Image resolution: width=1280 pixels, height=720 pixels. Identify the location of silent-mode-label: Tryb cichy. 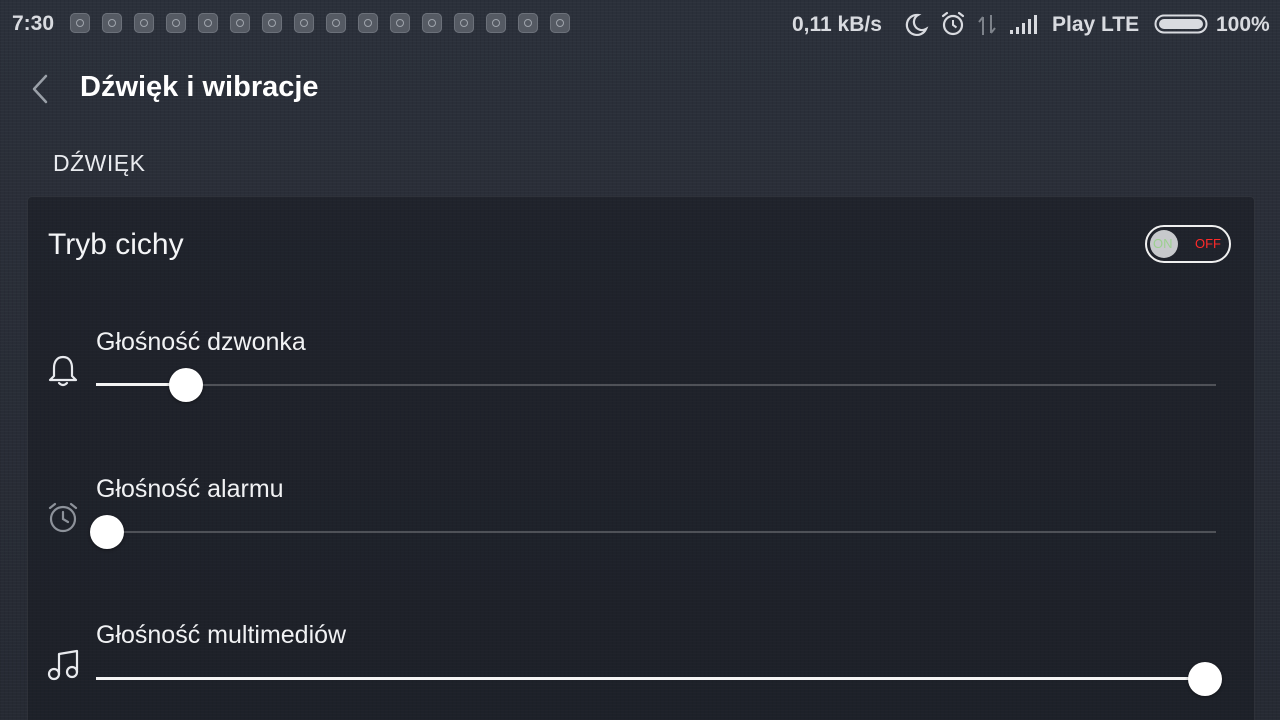
(116, 244).